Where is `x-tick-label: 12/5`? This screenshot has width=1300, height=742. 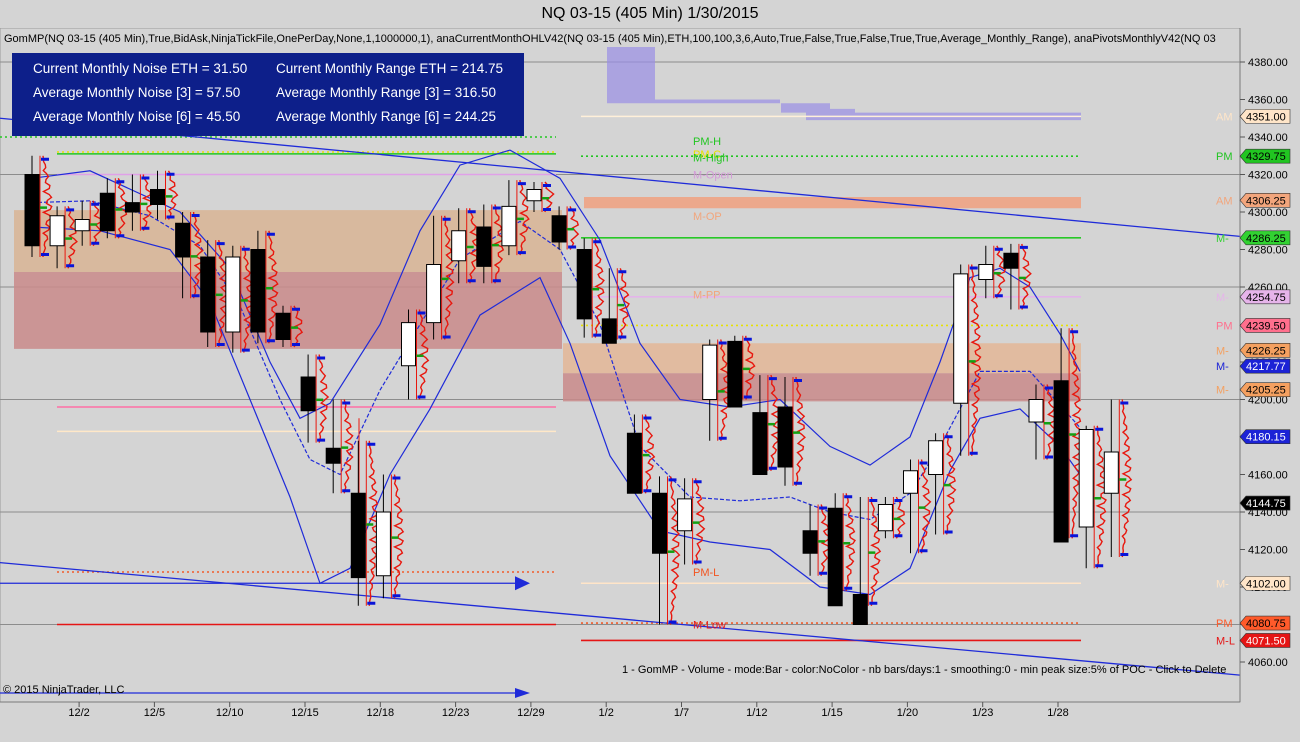 x-tick-label: 12/5 is located at coordinates (154, 713).